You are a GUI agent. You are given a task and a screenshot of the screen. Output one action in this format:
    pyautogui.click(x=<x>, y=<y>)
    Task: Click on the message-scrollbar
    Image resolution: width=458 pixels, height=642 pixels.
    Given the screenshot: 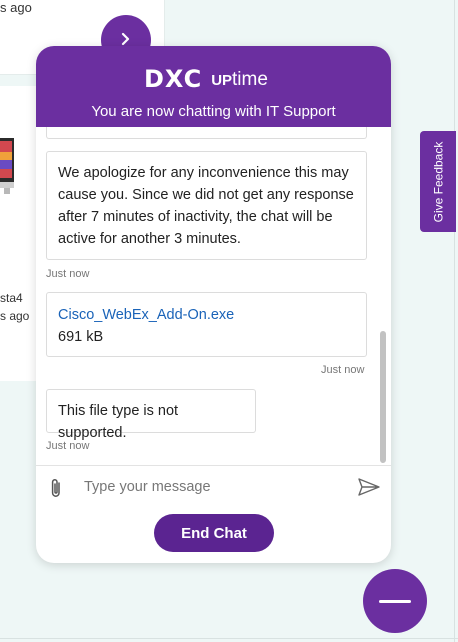 What is the action you would take?
    pyautogui.click(x=383, y=397)
    